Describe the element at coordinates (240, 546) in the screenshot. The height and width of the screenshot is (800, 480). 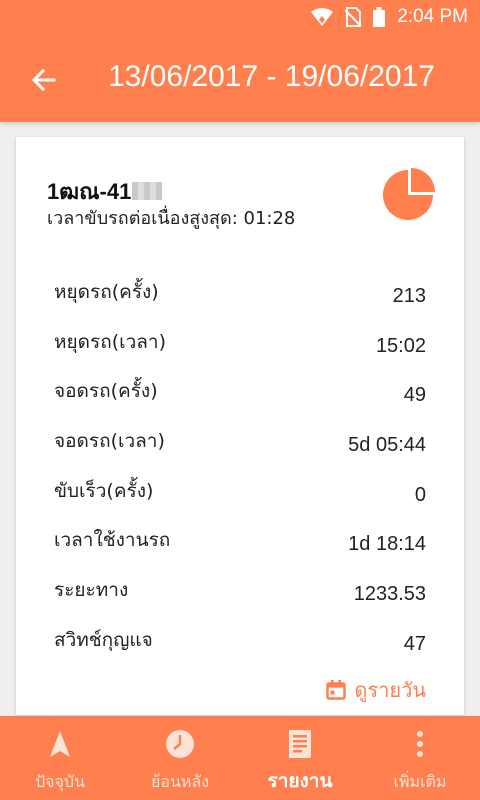
I see `stat-row-usage-time: เวลาใช้งานรถ 1d 18:14` at that location.